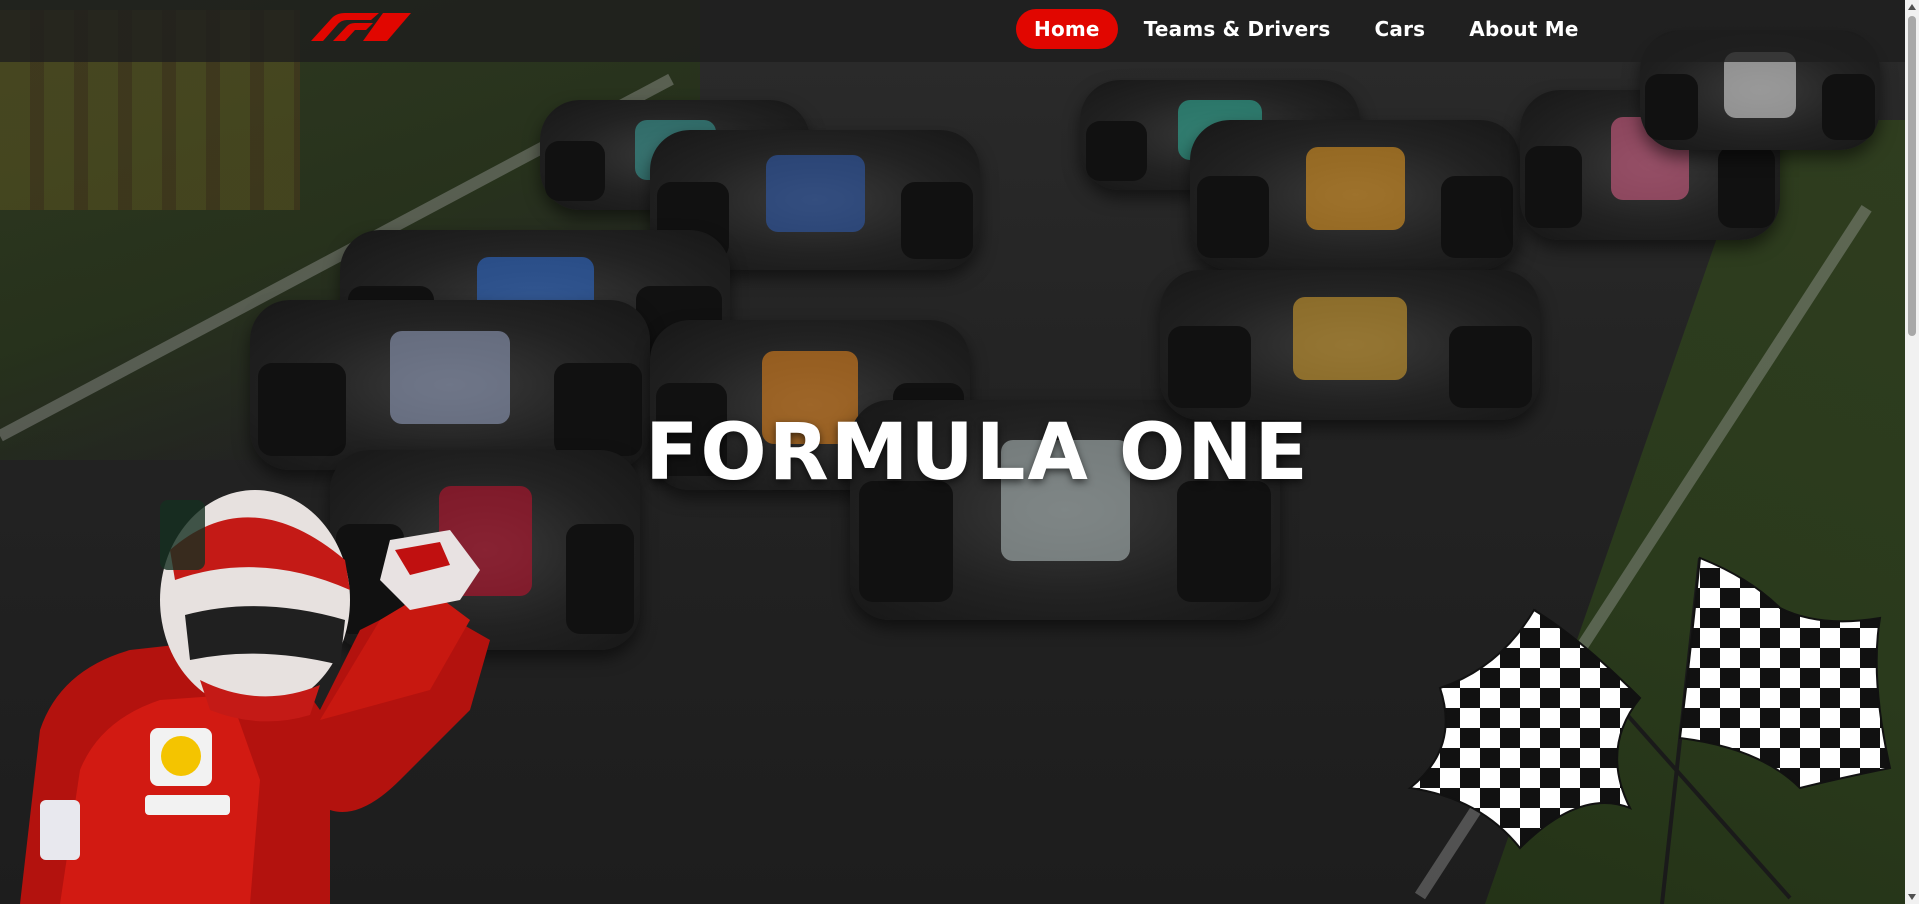  I want to click on scrollbar-thumb, so click(1912, 176).